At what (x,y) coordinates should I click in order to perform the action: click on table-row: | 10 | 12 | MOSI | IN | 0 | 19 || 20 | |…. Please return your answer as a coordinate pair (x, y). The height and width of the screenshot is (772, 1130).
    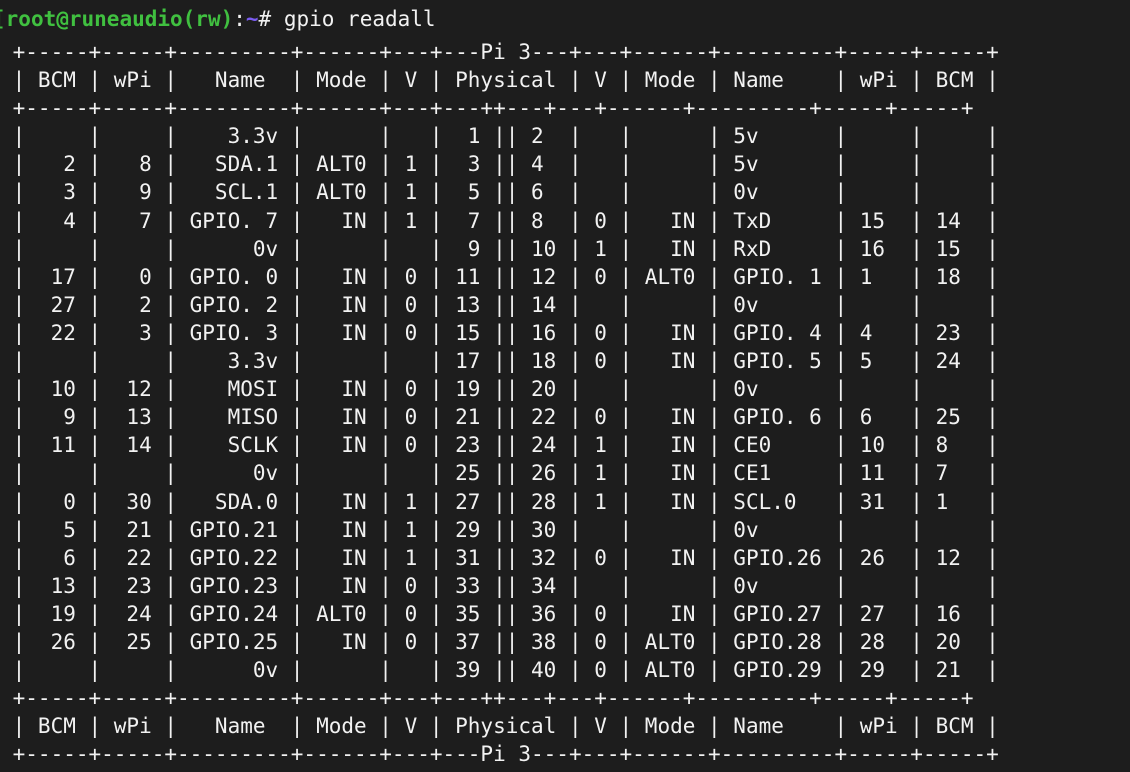
    Looking at the image, I should click on (499, 389).